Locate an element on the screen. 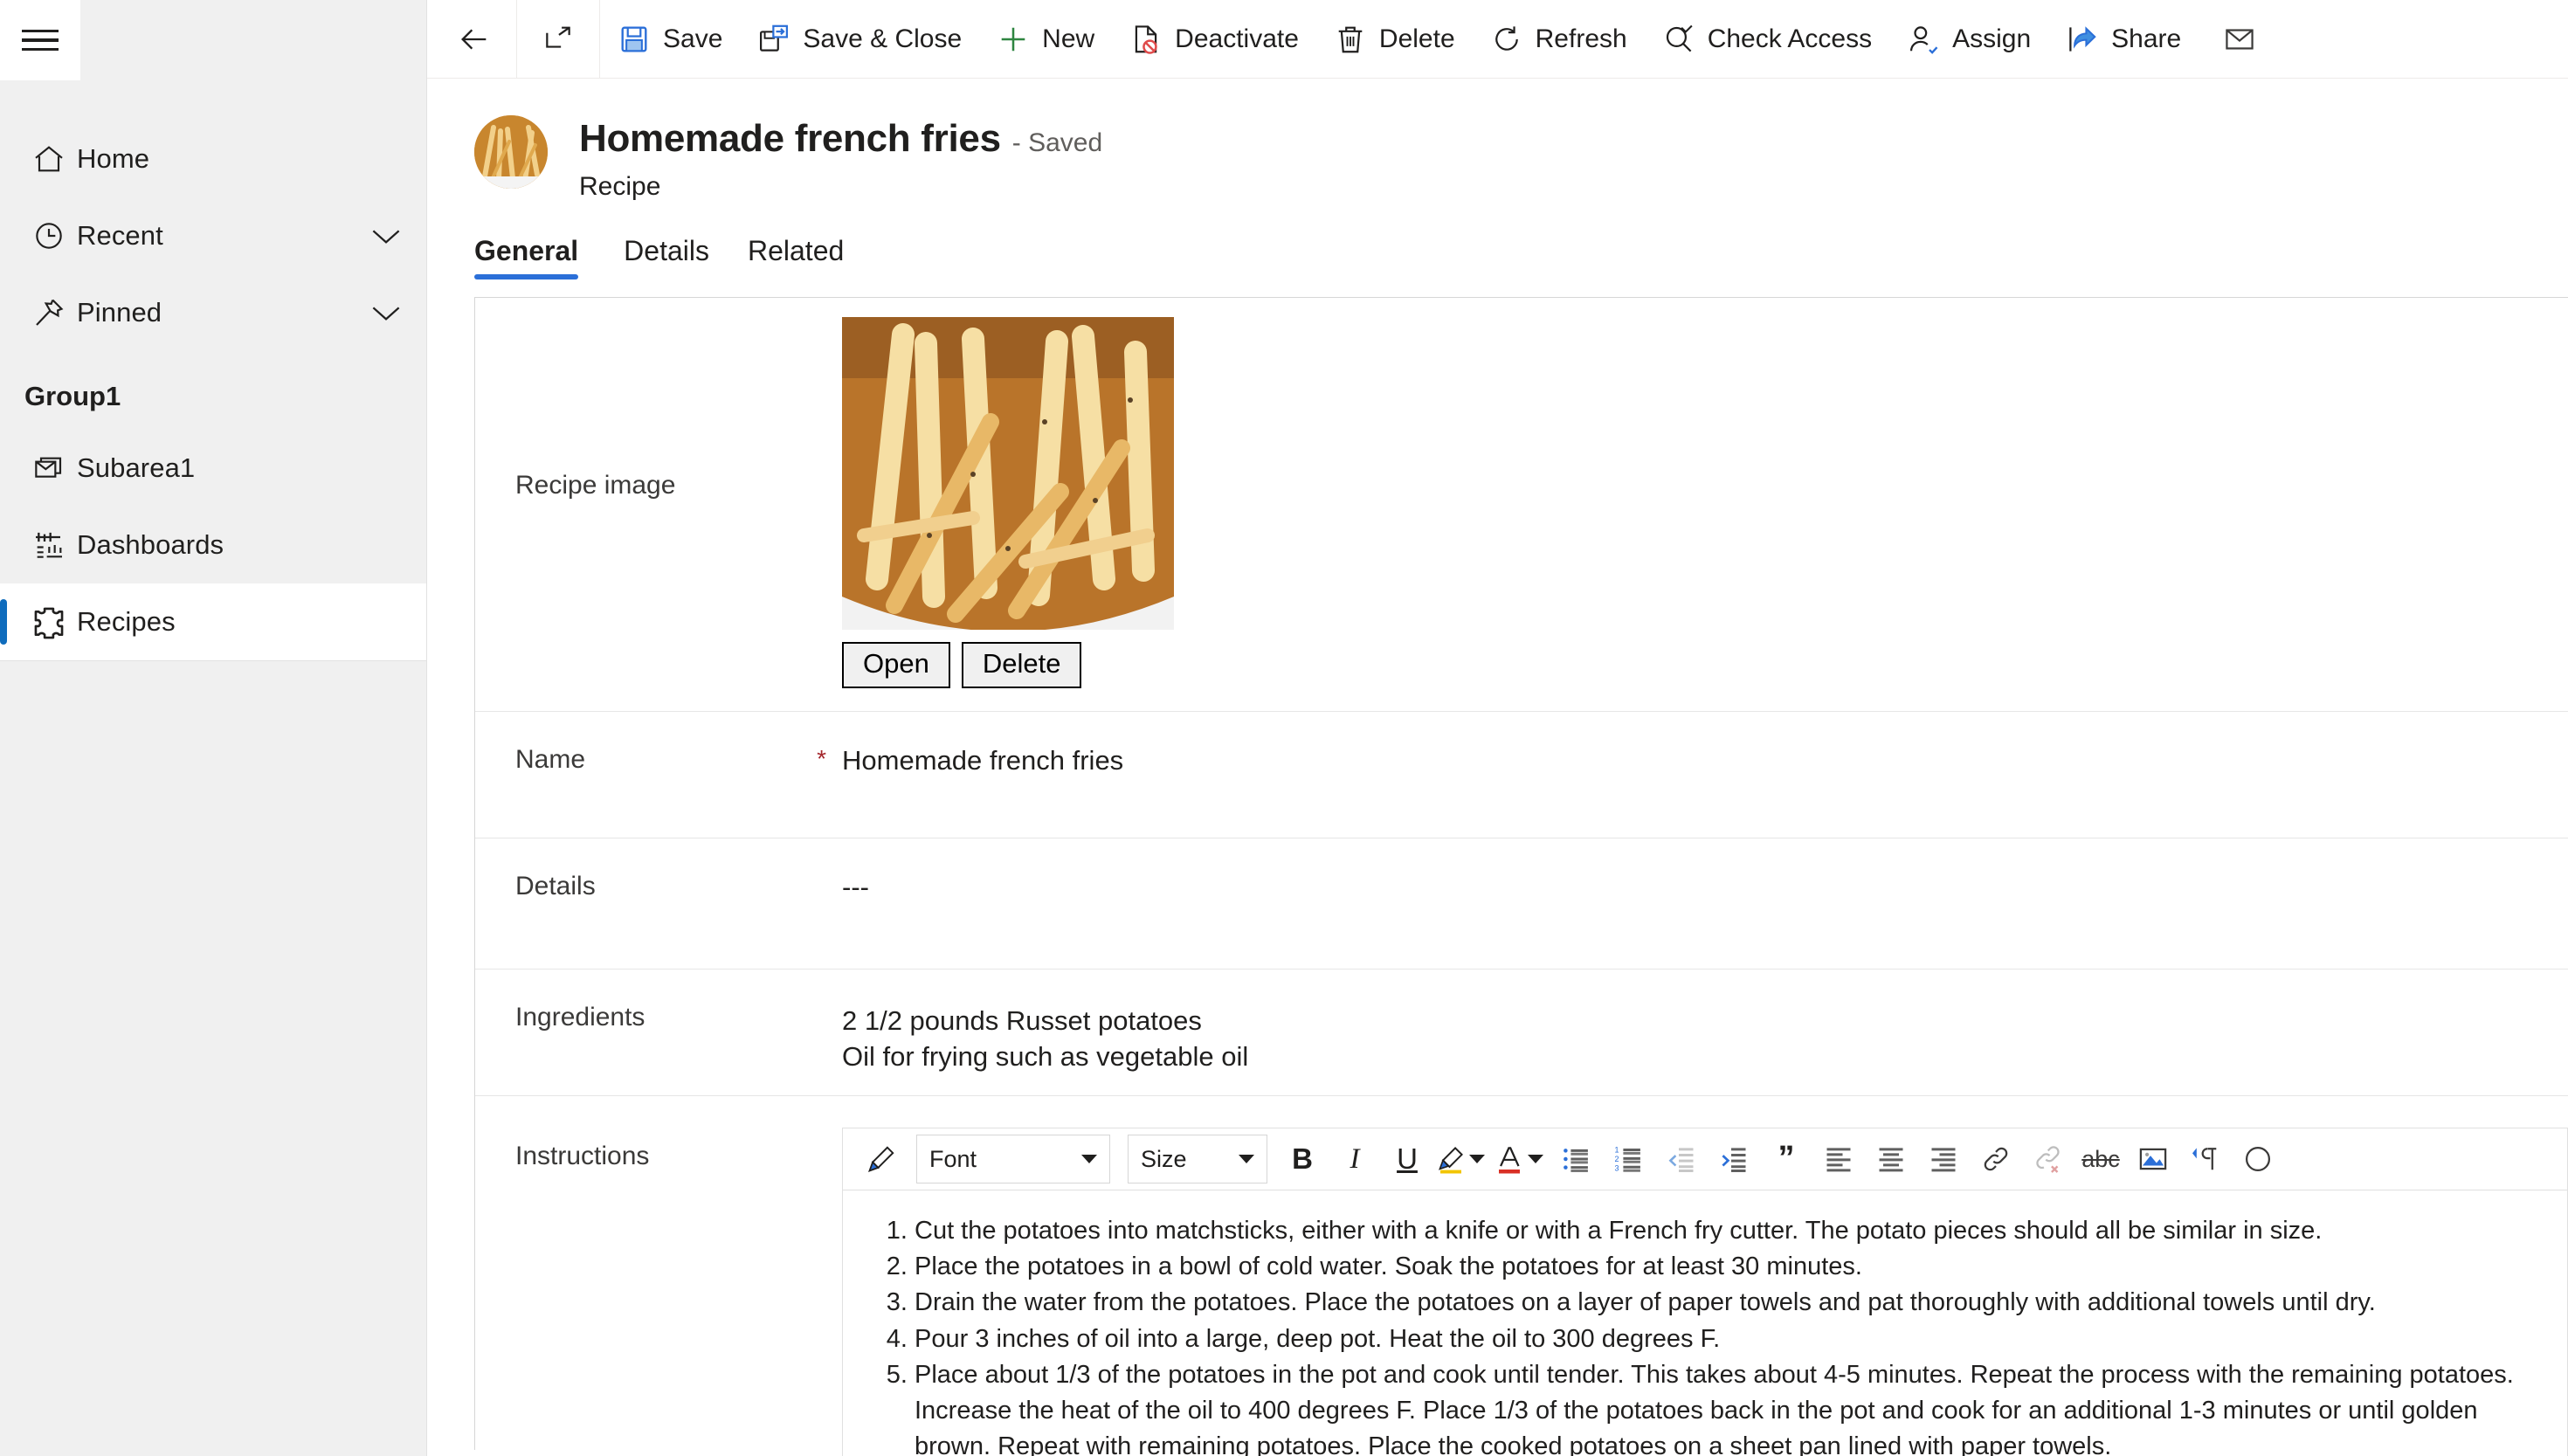 The image size is (2568, 1456). delete-button: Delete is located at coordinates (1394, 39).